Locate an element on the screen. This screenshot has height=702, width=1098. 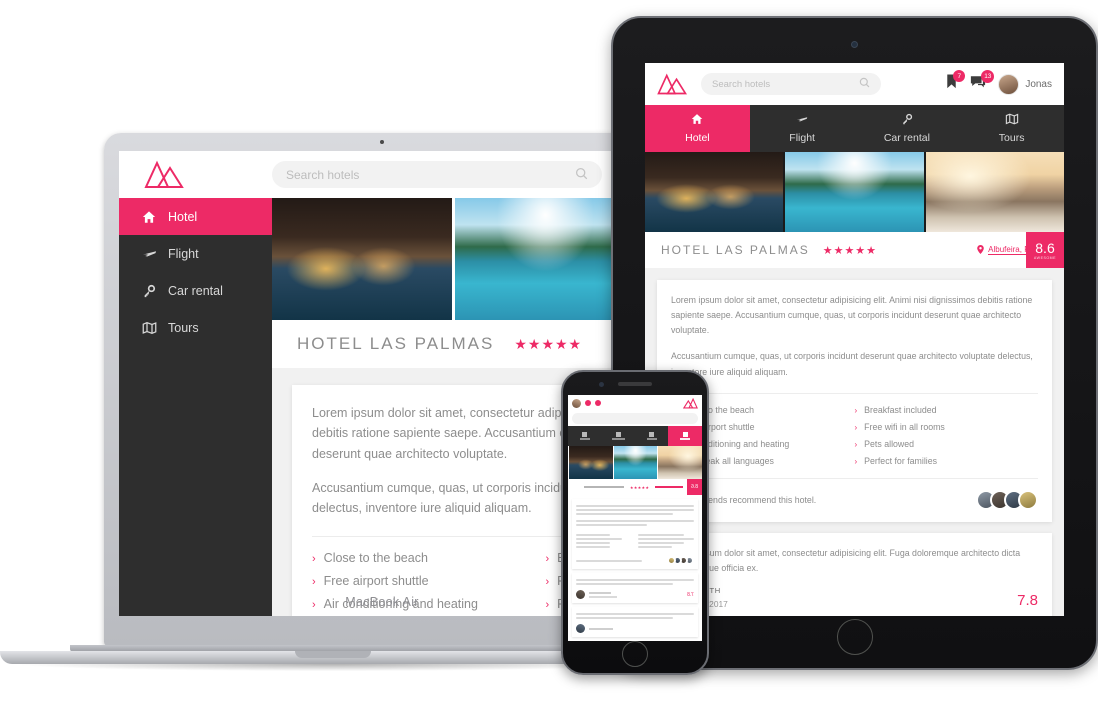
review-meta is located at coordinates (635, 628).